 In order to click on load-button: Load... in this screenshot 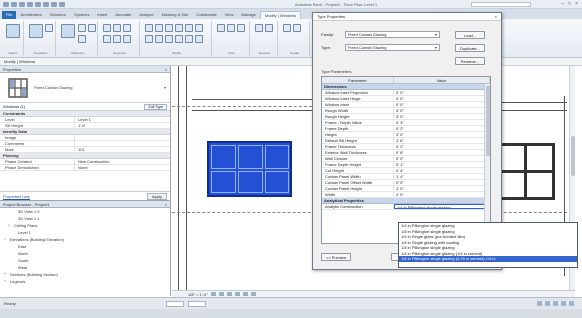, I will do `click(470, 35)`.